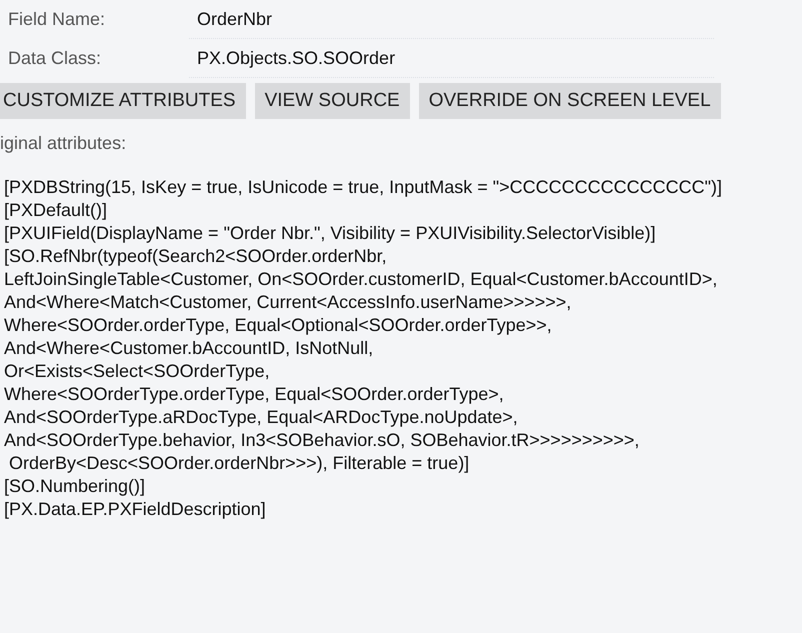  What do you see at coordinates (332, 101) in the screenshot?
I see `action-button: VIEW SOURCE` at bounding box center [332, 101].